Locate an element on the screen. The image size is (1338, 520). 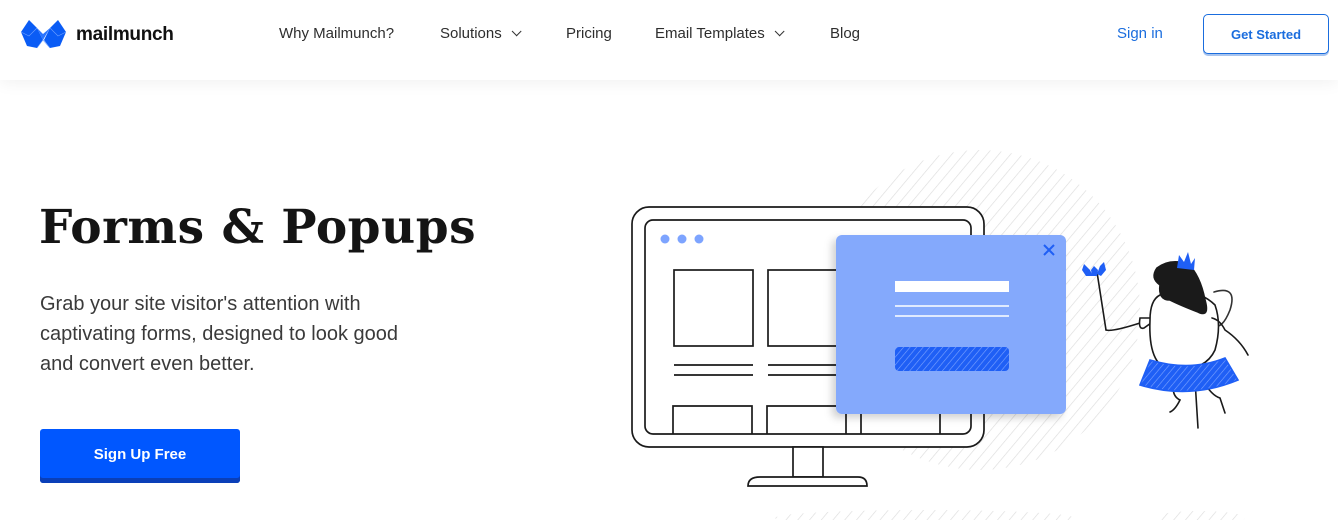
nav-solutions: Solutions is located at coordinates (481, 33).